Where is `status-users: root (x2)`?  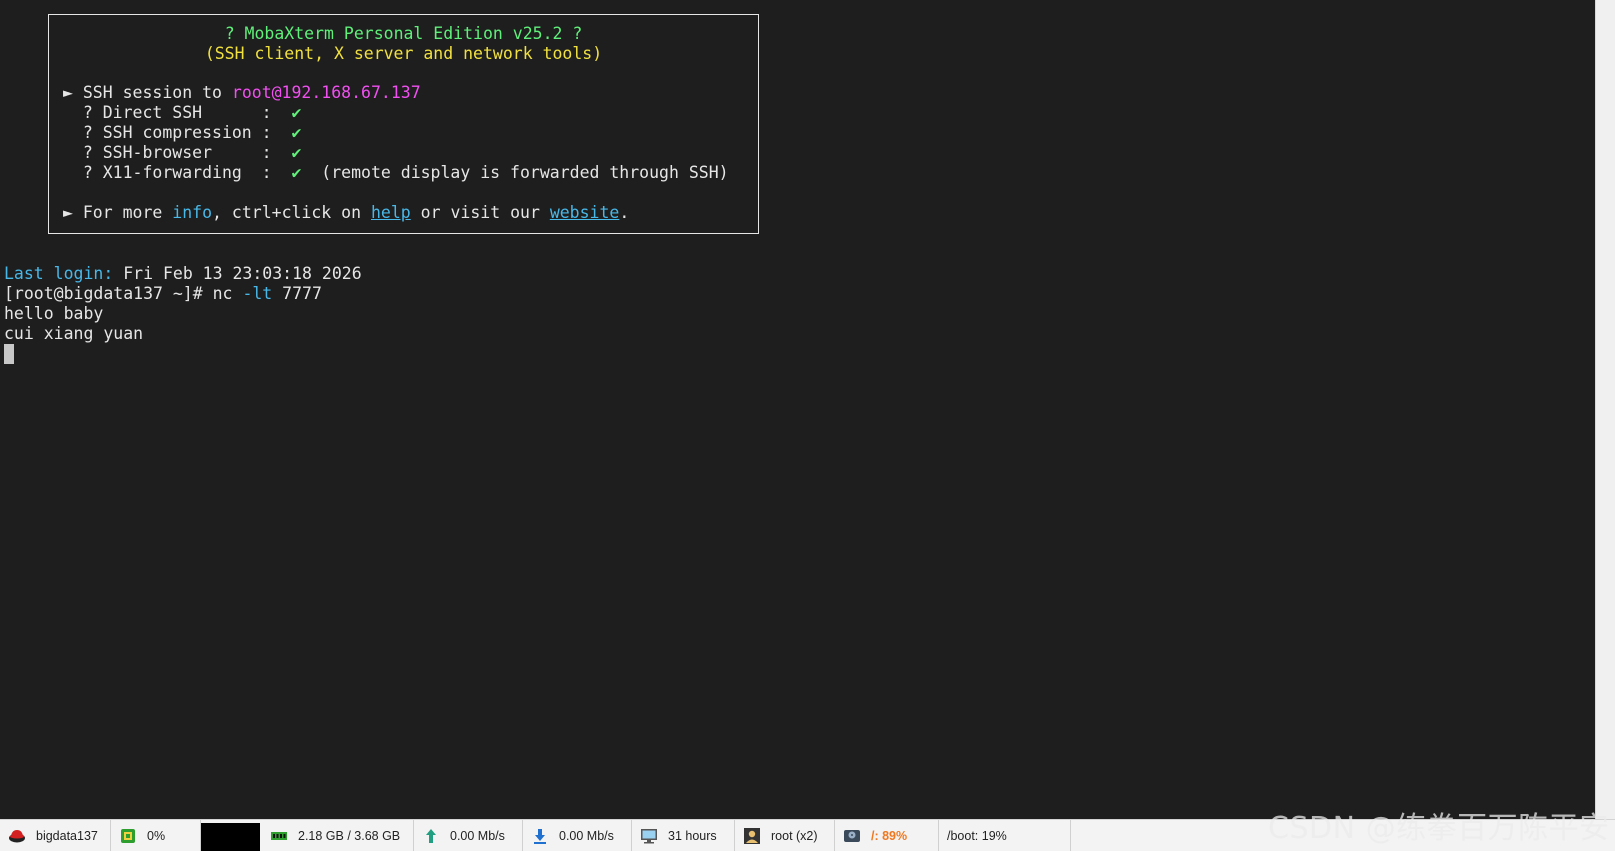
status-users: root (x2) is located at coordinates (785, 835).